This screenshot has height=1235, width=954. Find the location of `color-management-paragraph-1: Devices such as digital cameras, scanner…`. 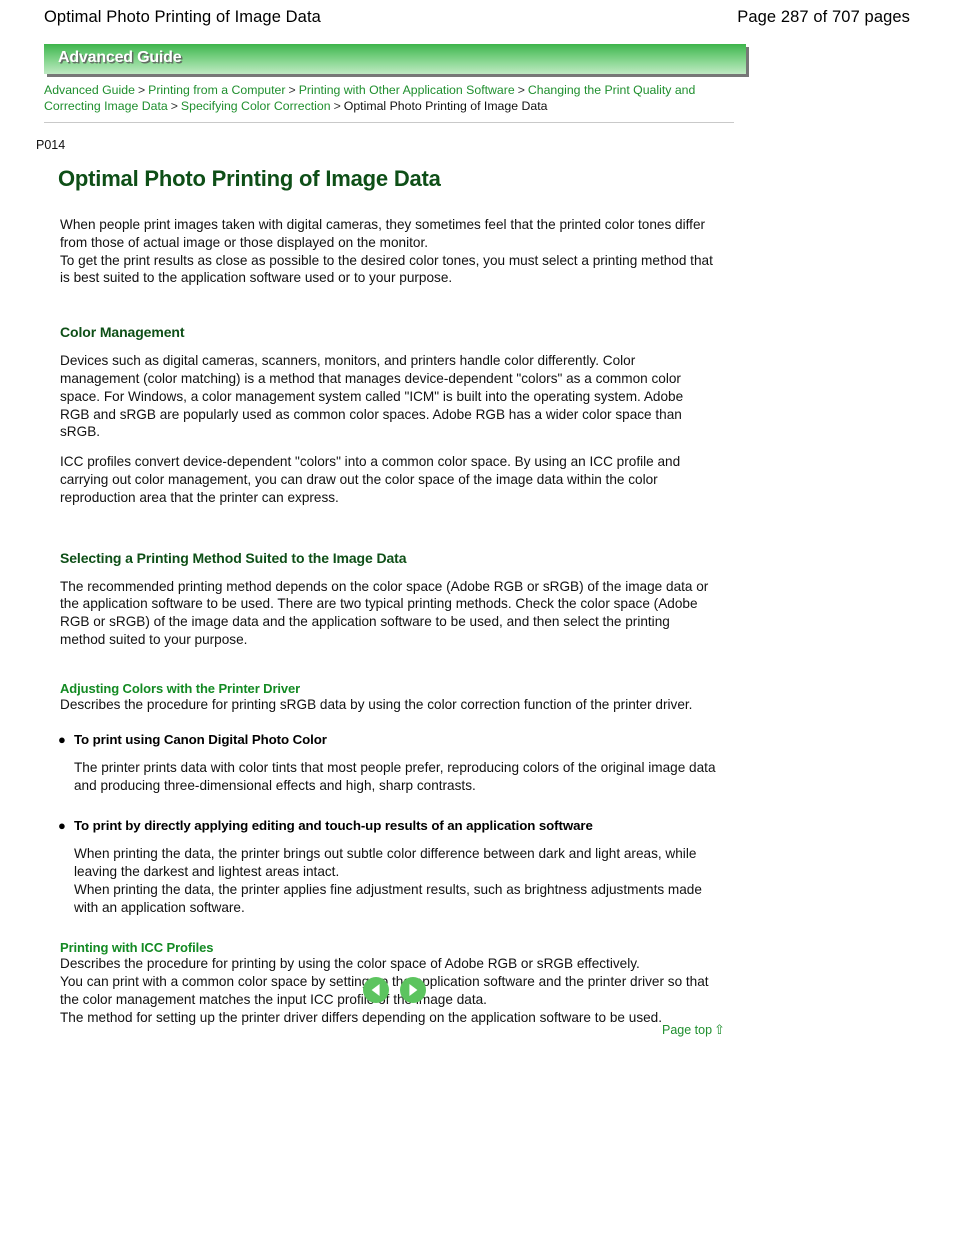

color-management-paragraph-1: Devices such as digital cameras, scanner… is located at coordinates (372, 396).